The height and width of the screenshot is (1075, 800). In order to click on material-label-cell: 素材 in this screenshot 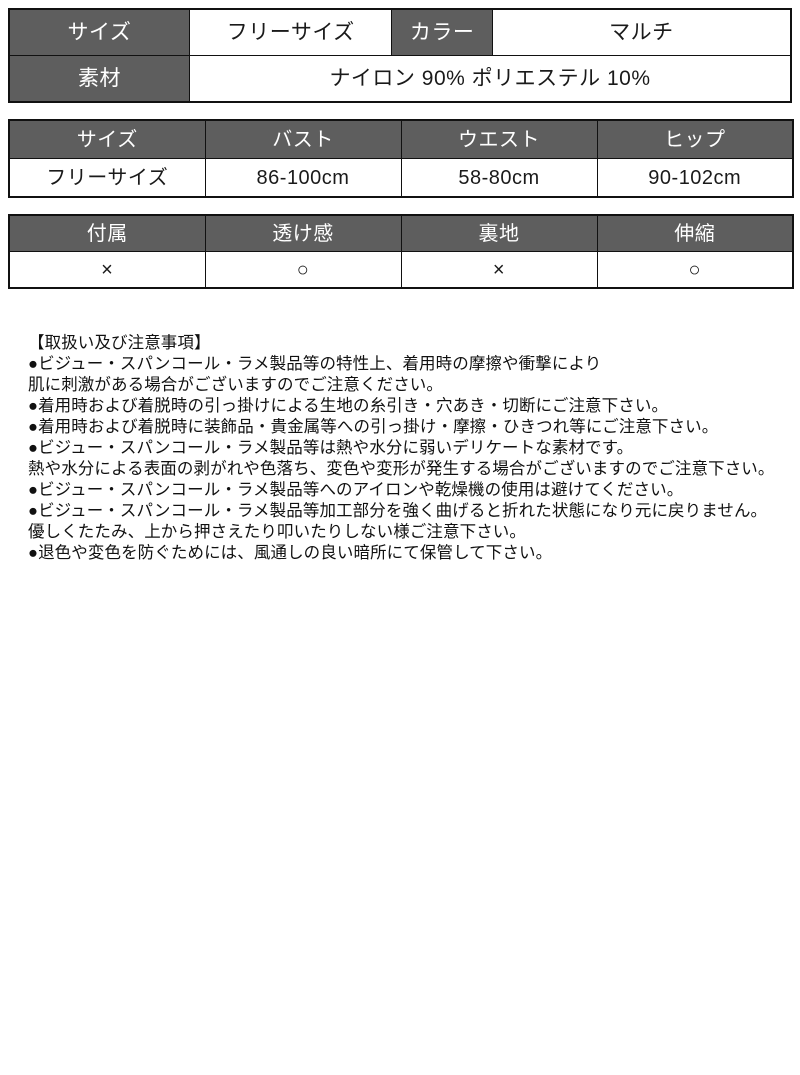, I will do `click(99, 79)`.